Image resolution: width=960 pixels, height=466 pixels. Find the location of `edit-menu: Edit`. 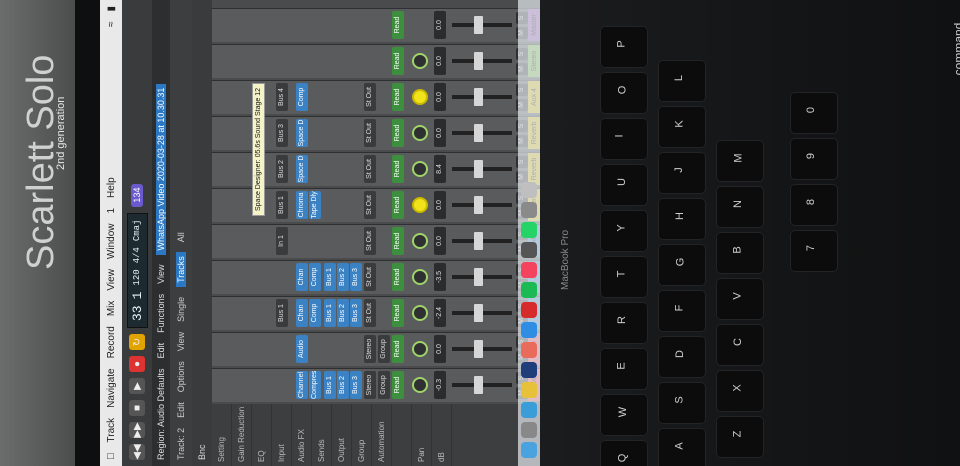

edit-menu: Edit is located at coordinates (161, 351).